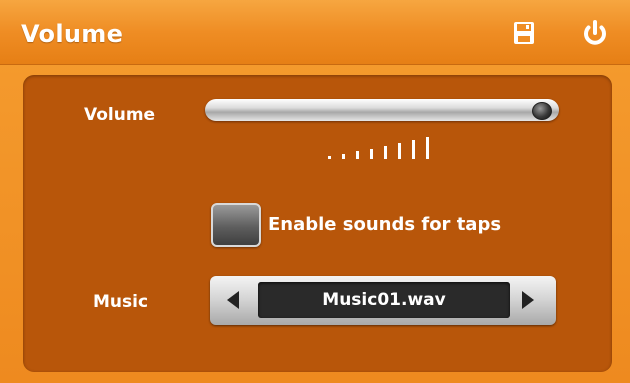  Describe the element at coordinates (383, 146) in the screenshot. I see `volume-level-bars` at that location.